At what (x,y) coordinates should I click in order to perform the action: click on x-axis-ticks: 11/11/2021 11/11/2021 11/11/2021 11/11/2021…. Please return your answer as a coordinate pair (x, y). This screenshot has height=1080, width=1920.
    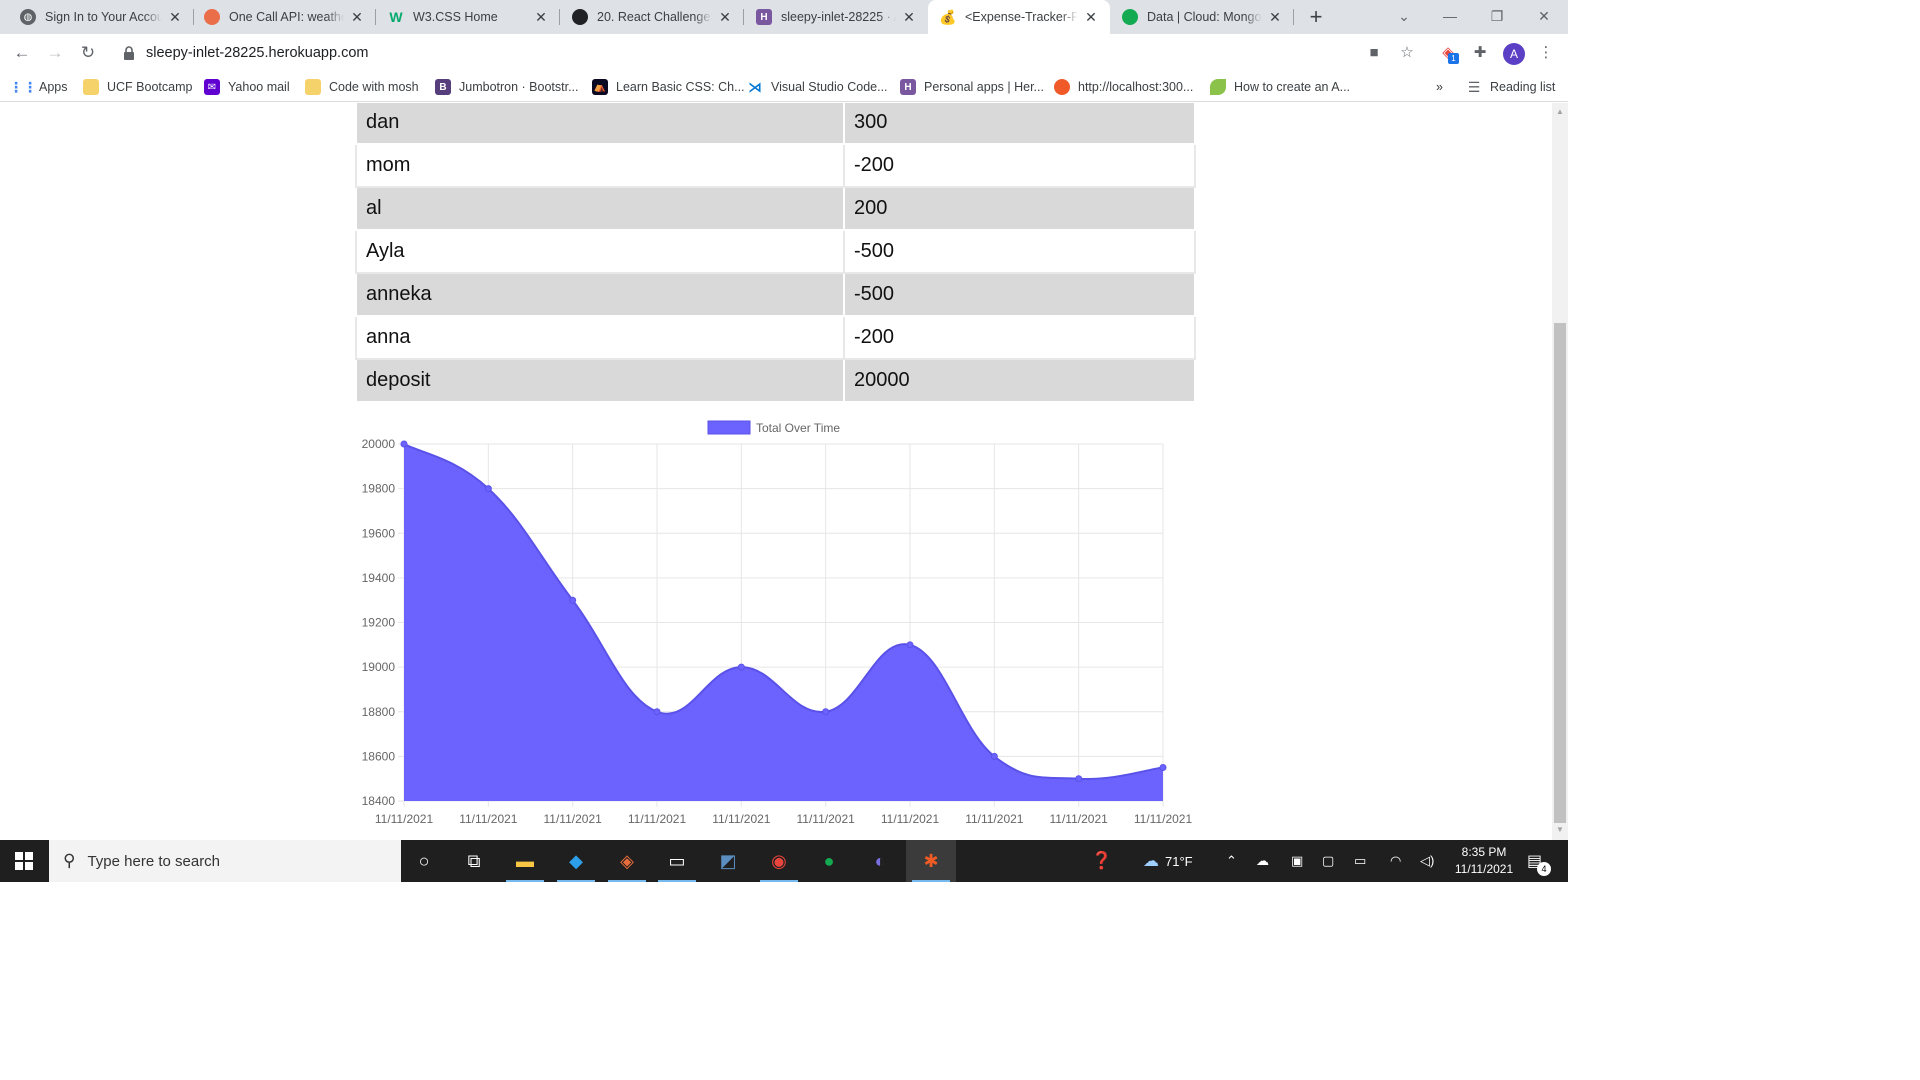
    Looking at the image, I should click on (784, 819).